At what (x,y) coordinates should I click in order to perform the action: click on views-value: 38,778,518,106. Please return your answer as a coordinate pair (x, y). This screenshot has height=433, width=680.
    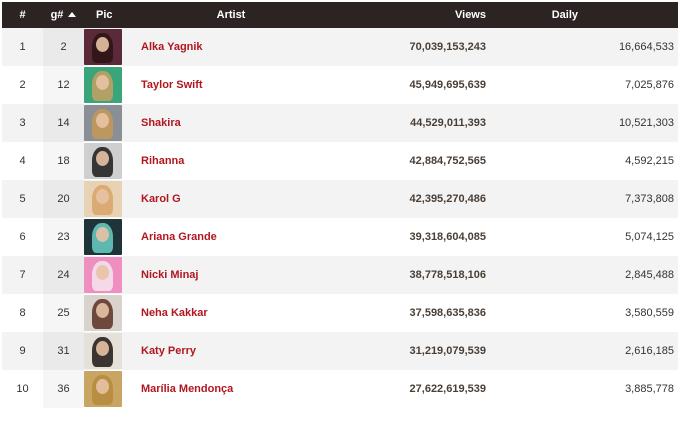
    Looking at the image, I should click on (447, 275).